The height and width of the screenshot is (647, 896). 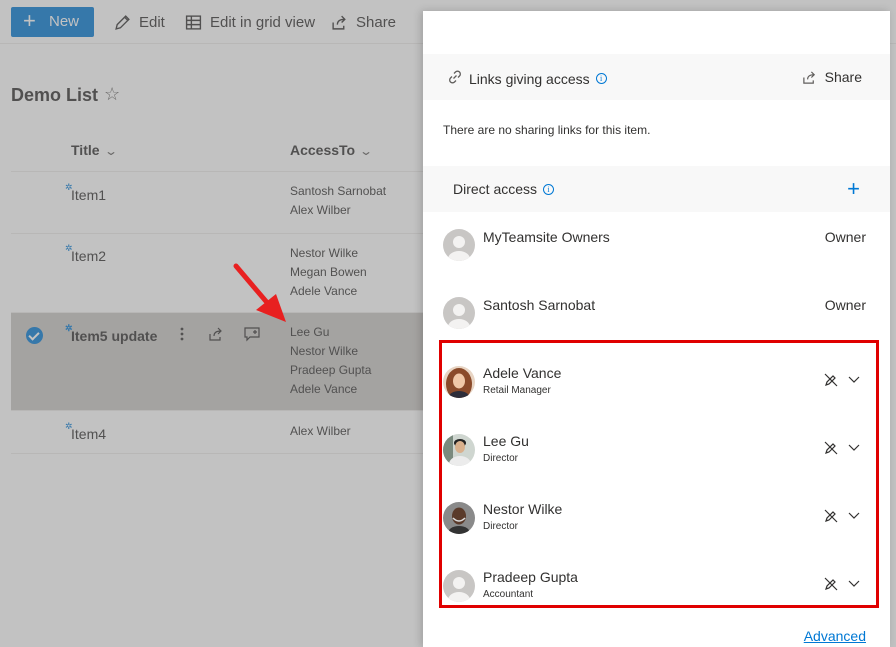 What do you see at coordinates (529, 78) in the screenshot?
I see `links-section-label: Links giving access` at bounding box center [529, 78].